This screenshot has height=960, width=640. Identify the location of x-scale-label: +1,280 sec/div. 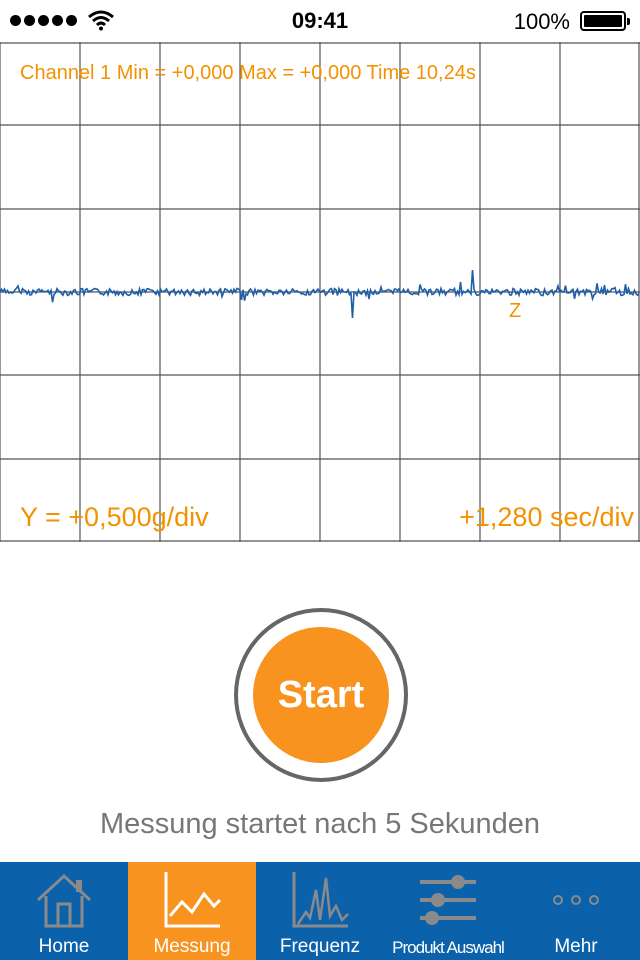
(546, 517).